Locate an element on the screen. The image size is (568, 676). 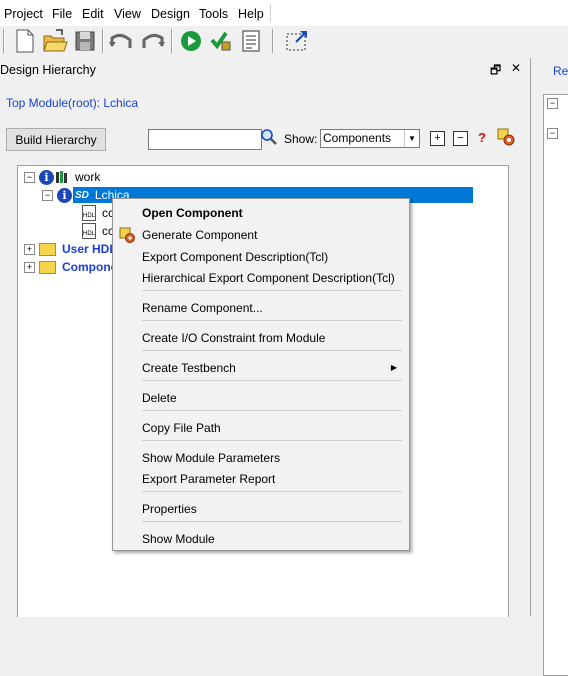
right-panel: Re − − is located at coordinates (549, 367).